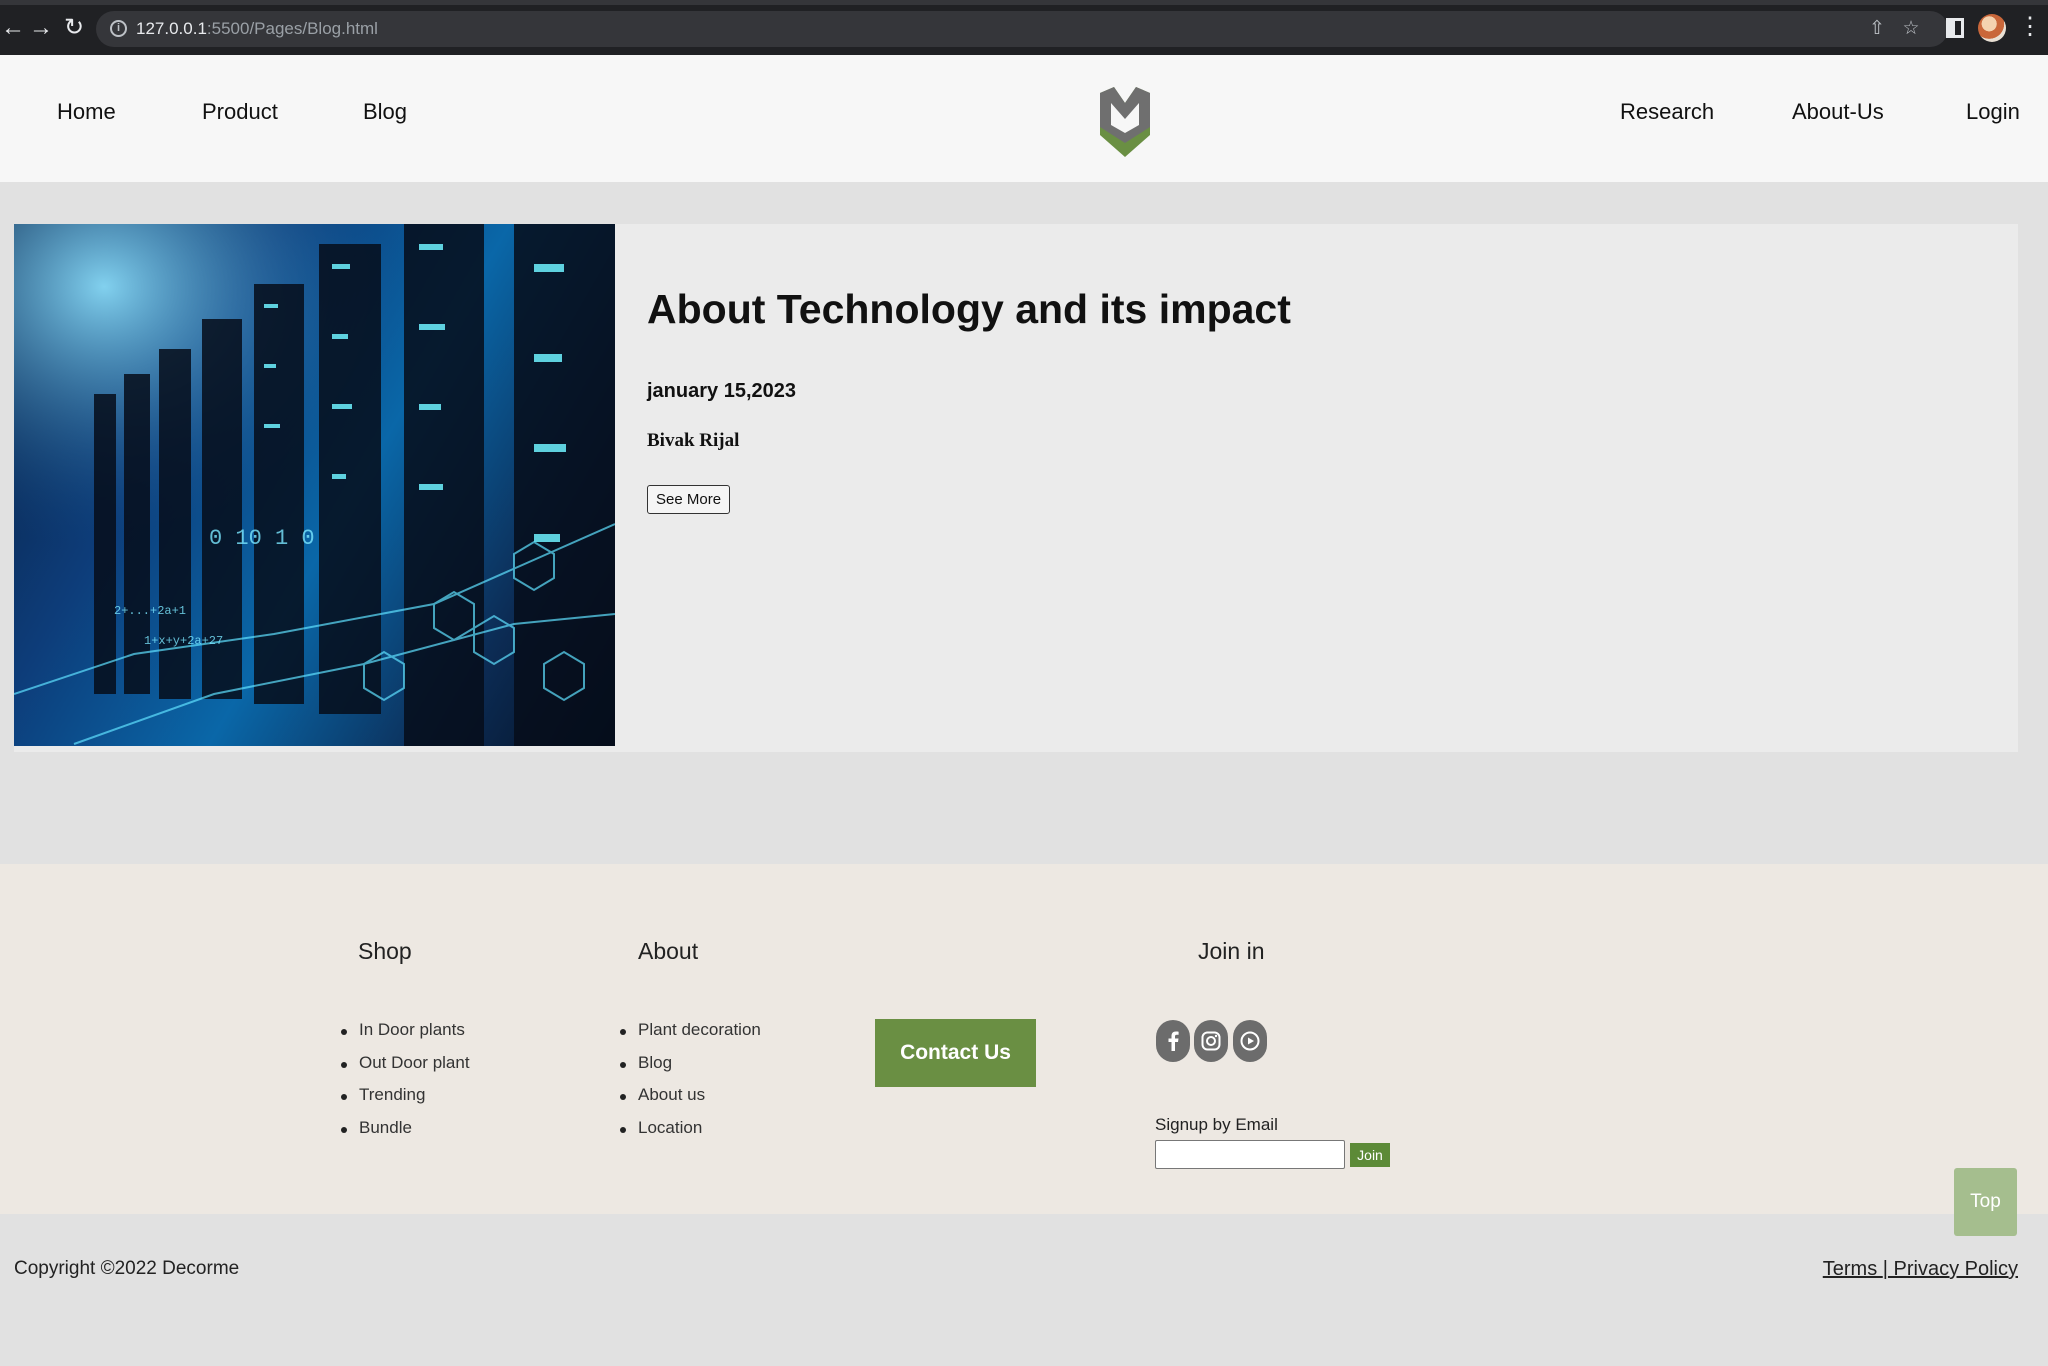 This screenshot has height=1366, width=2048. I want to click on share-icon: ⇧, so click(1877, 29).